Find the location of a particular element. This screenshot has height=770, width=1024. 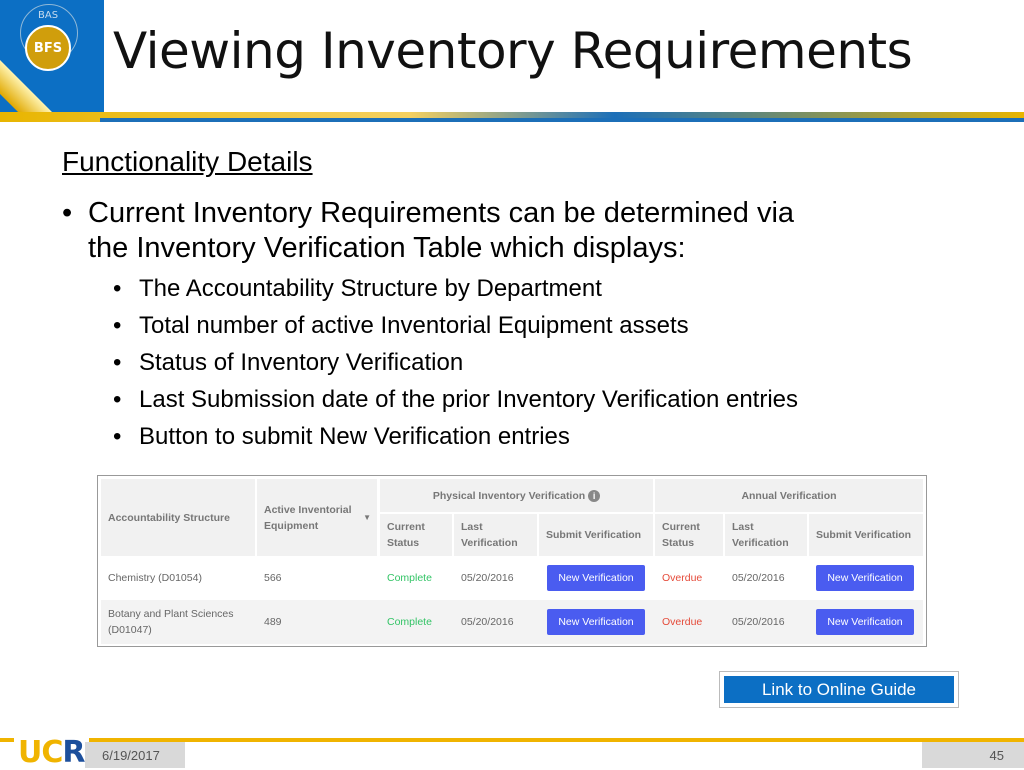

header-submit: Submit Verification is located at coordinates (596, 535).